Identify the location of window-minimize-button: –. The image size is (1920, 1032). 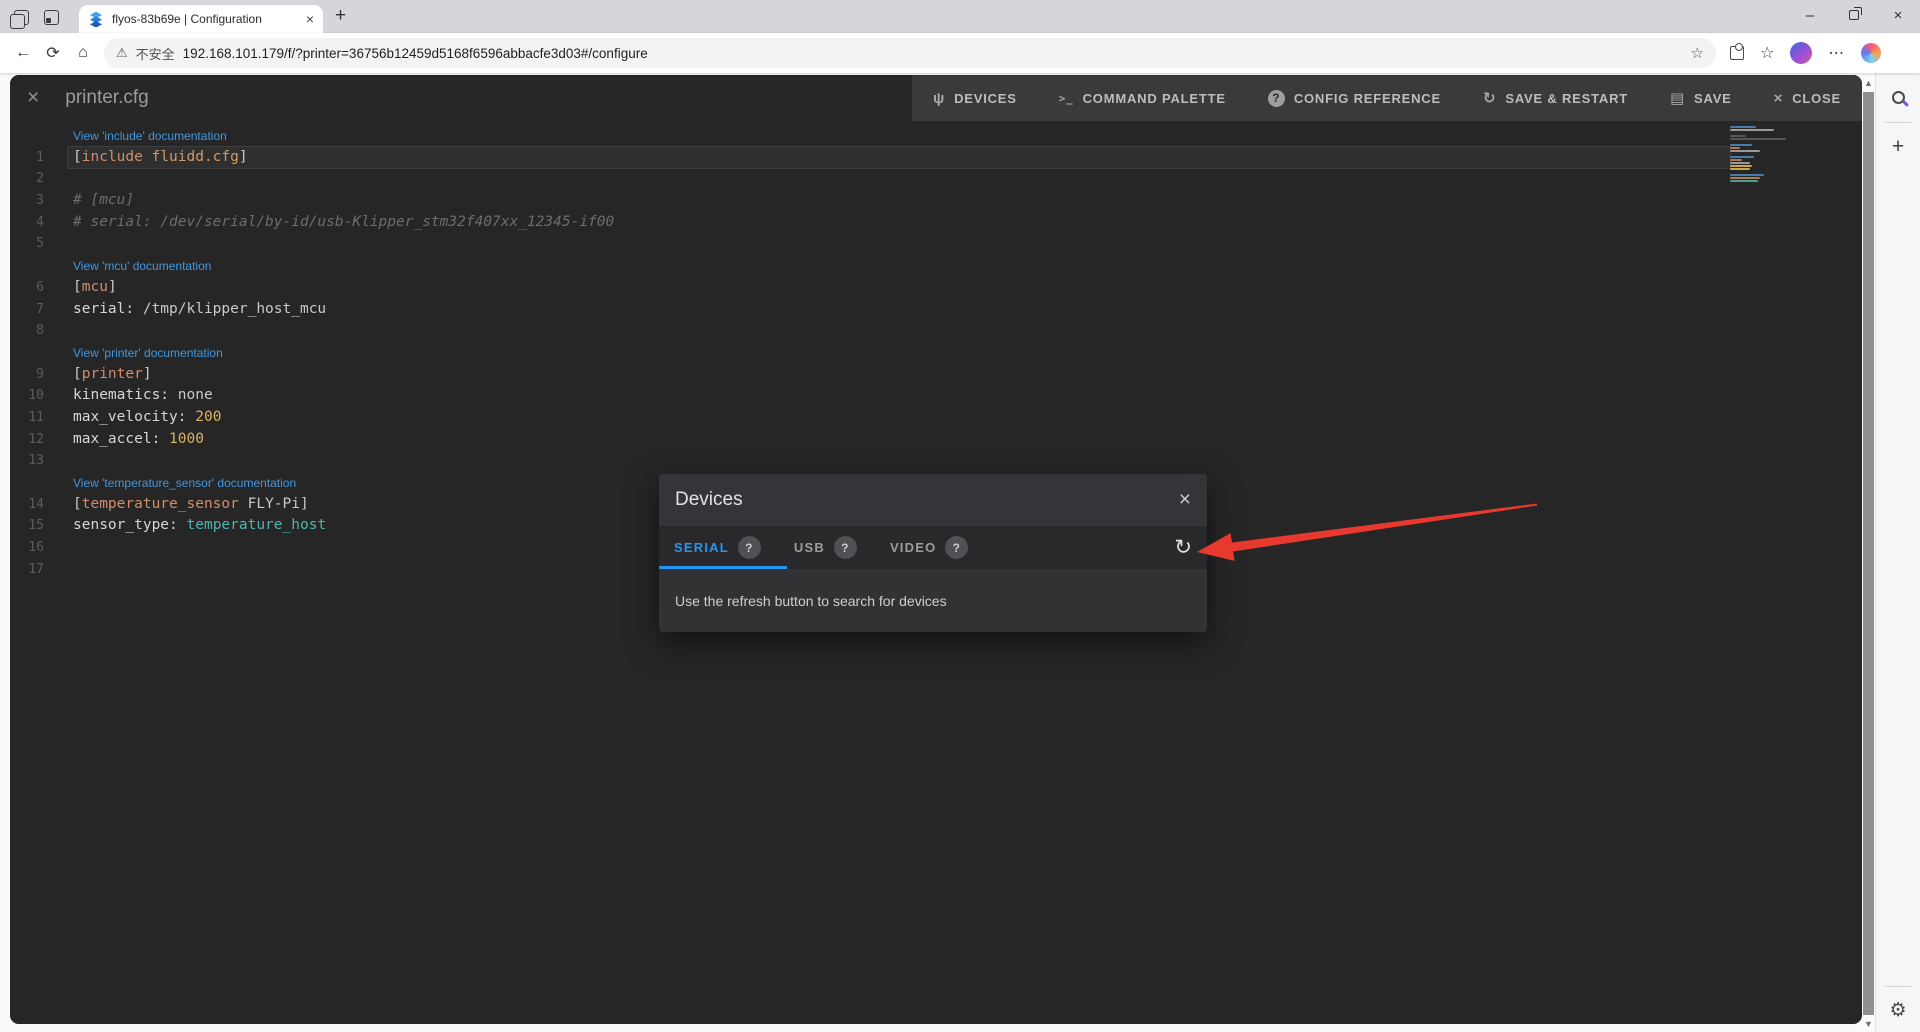
(1810, 15).